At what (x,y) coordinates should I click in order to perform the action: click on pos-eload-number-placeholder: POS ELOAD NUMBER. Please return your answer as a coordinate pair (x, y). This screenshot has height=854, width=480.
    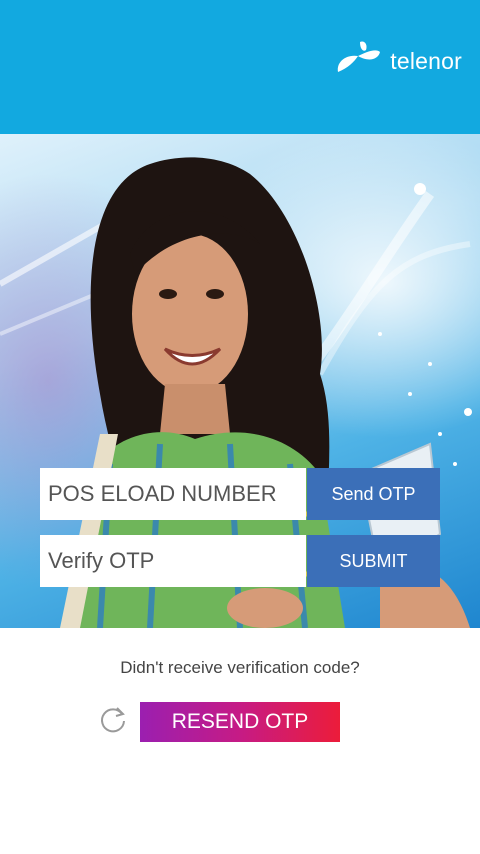
    Looking at the image, I should click on (162, 493).